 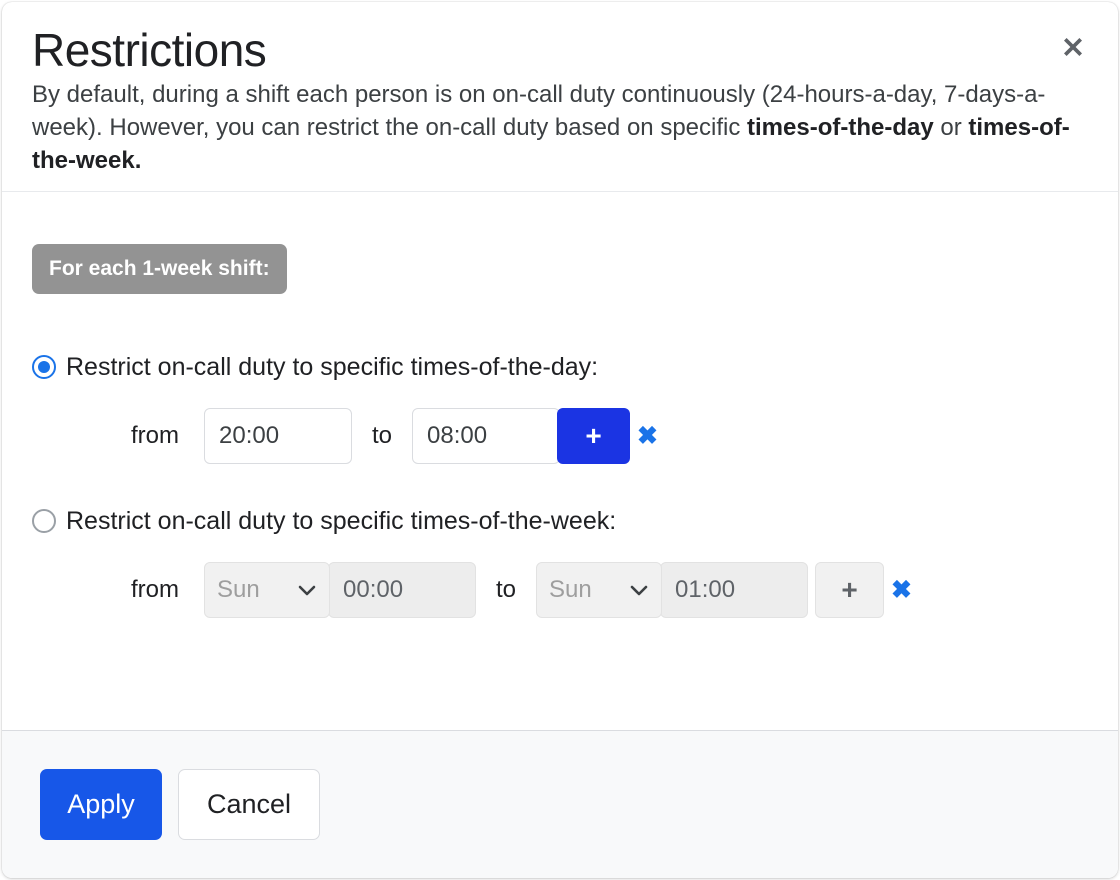 I want to click on from-day-select-week: Sun, so click(x=267, y=590).